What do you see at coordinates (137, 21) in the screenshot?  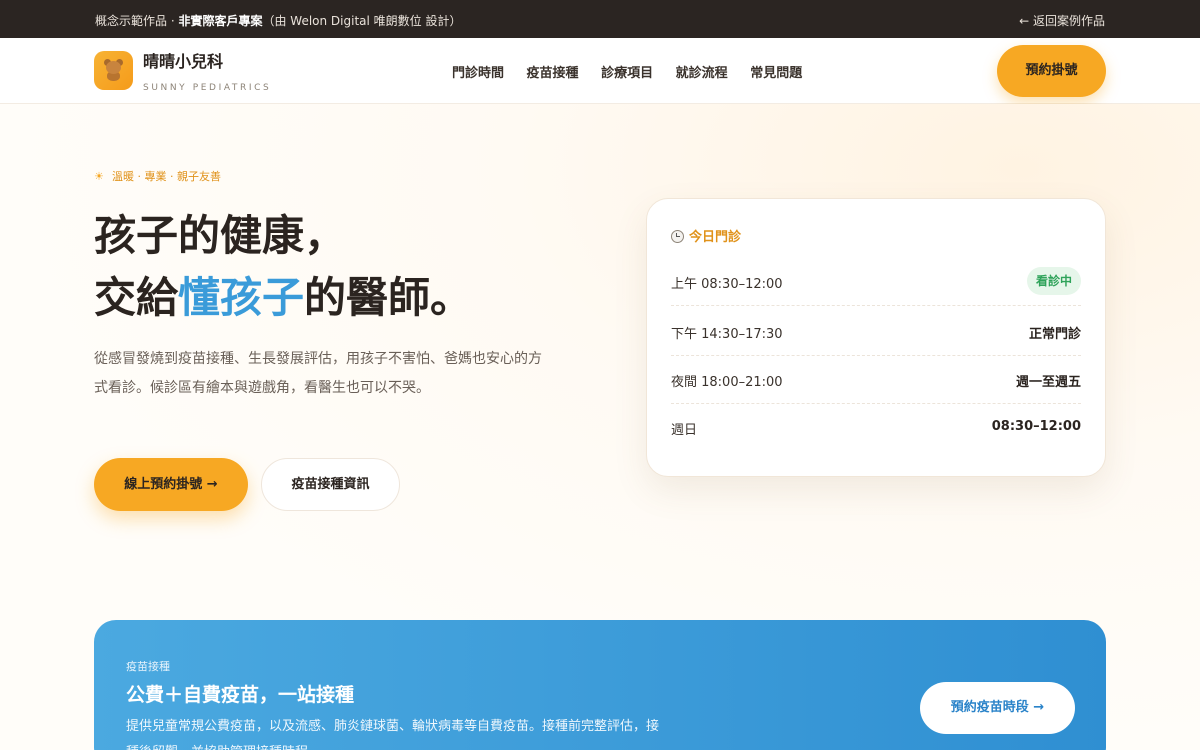 I see `notice-prefix: 概念示範作品 ·` at bounding box center [137, 21].